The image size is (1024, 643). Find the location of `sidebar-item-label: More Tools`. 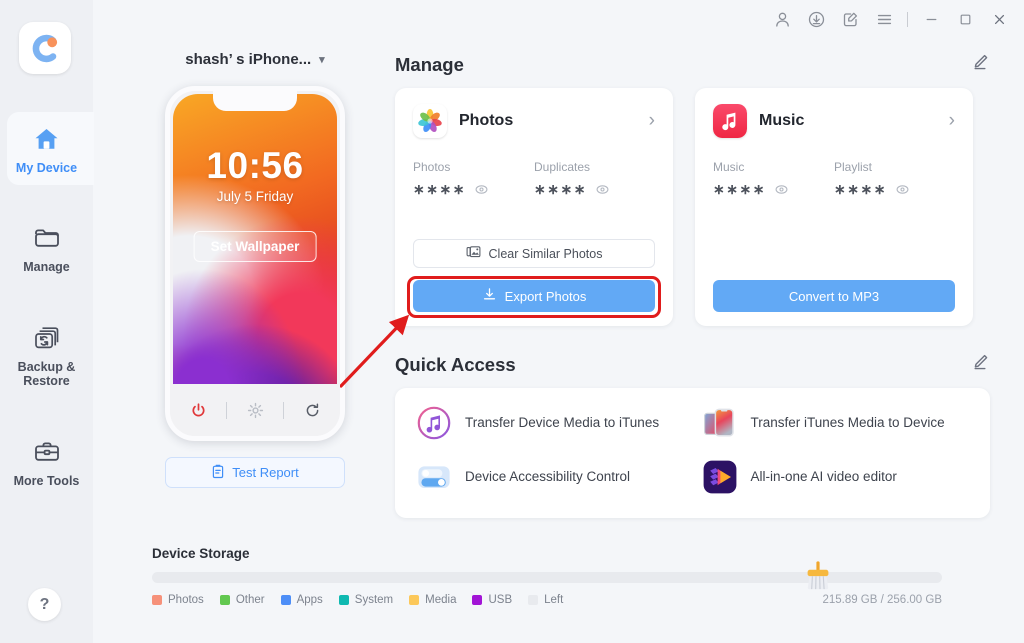

sidebar-item-label: More Tools is located at coordinates (46, 480).